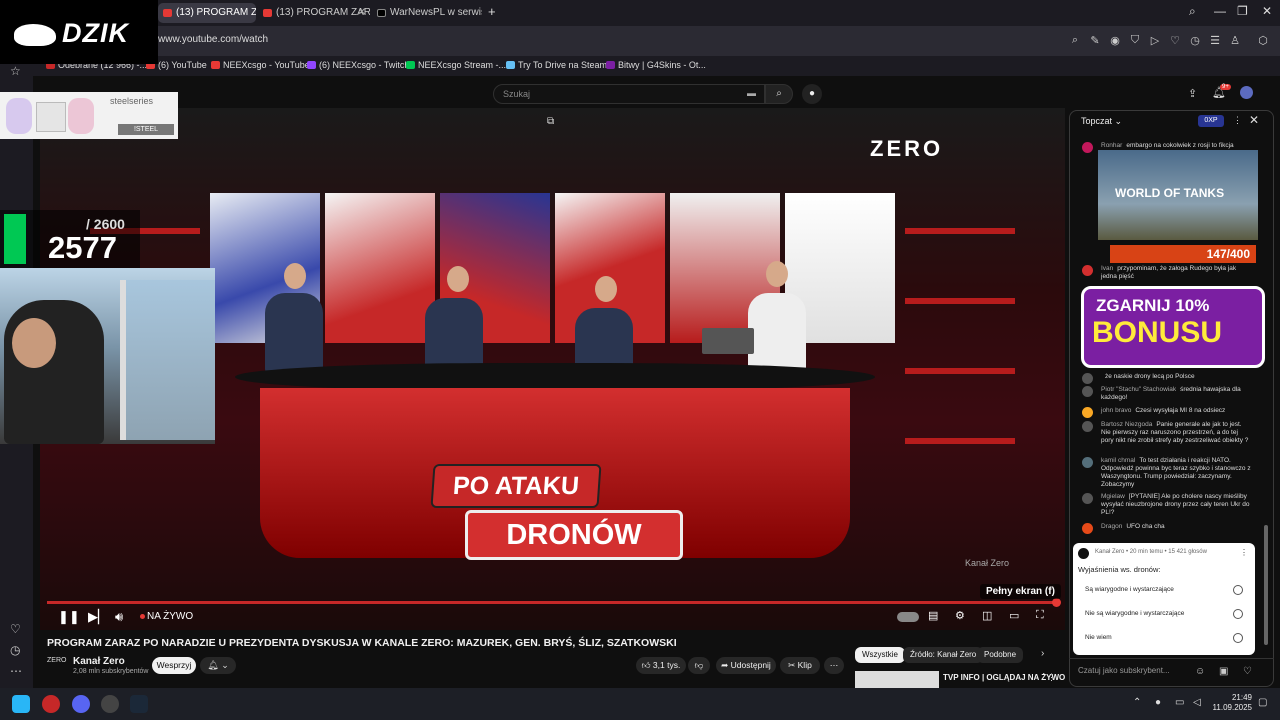 This screenshot has height=720, width=1280. Describe the element at coordinates (1163, 614) in the screenshot. I see `poll-option: Nie są wiarygodne i wystarczające` at that location.